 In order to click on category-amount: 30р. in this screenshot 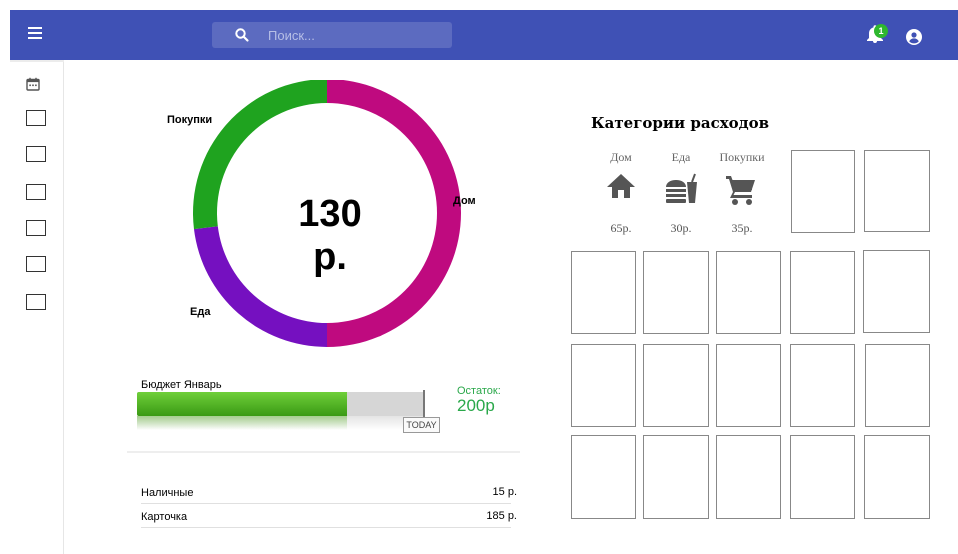, I will do `click(681, 228)`.